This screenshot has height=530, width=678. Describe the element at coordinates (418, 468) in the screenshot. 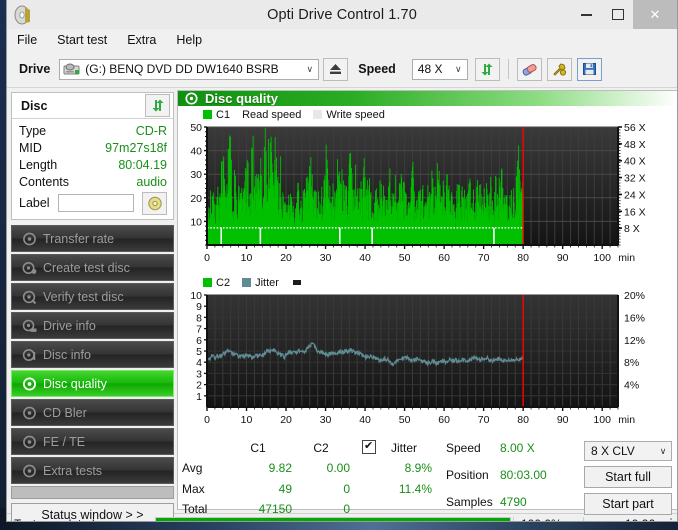

I see `stats-avg-jitter: 8.9%` at that location.